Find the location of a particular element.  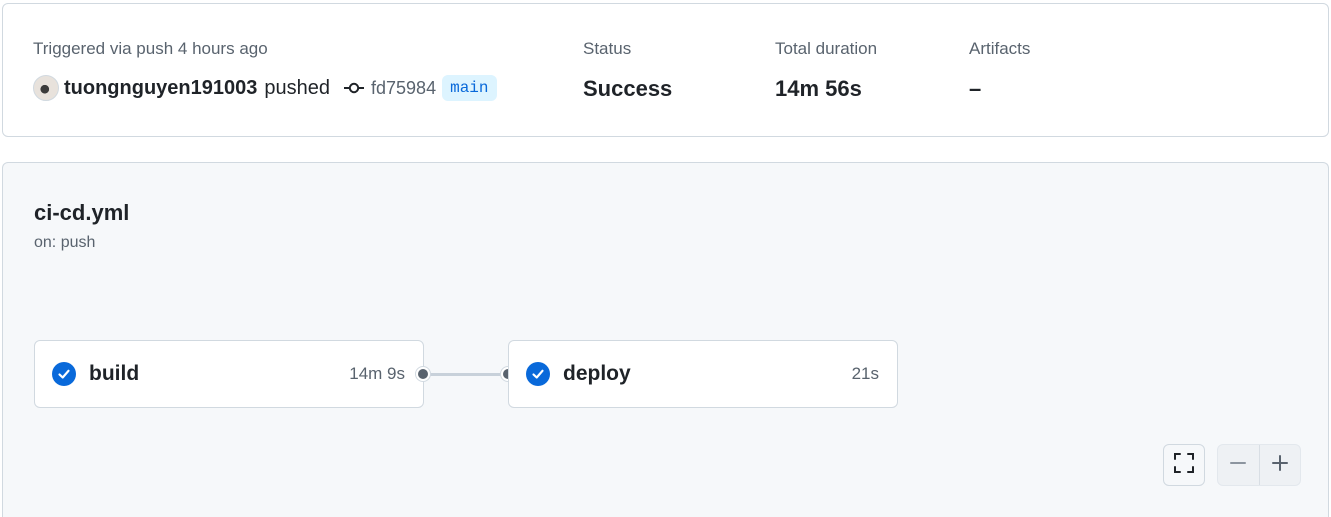

commit-sha-link: fd75984 is located at coordinates (403, 88).